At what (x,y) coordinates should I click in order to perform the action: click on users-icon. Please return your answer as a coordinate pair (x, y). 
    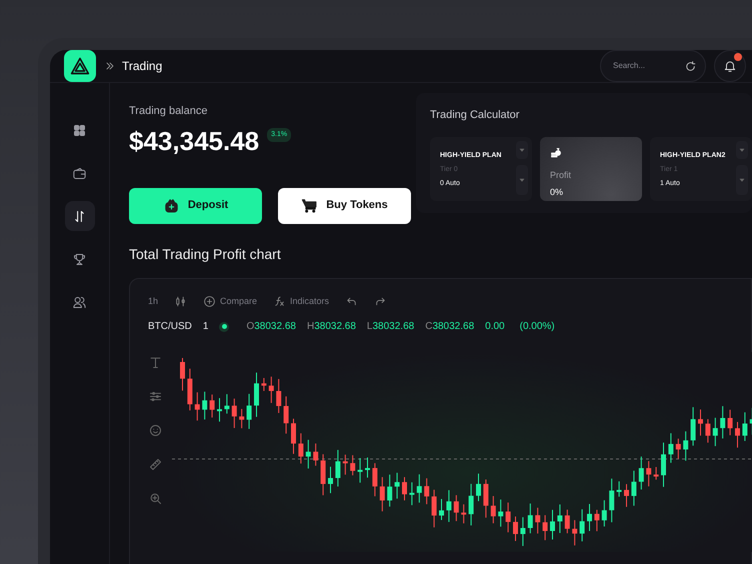
    Looking at the image, I should click on (79, 302).